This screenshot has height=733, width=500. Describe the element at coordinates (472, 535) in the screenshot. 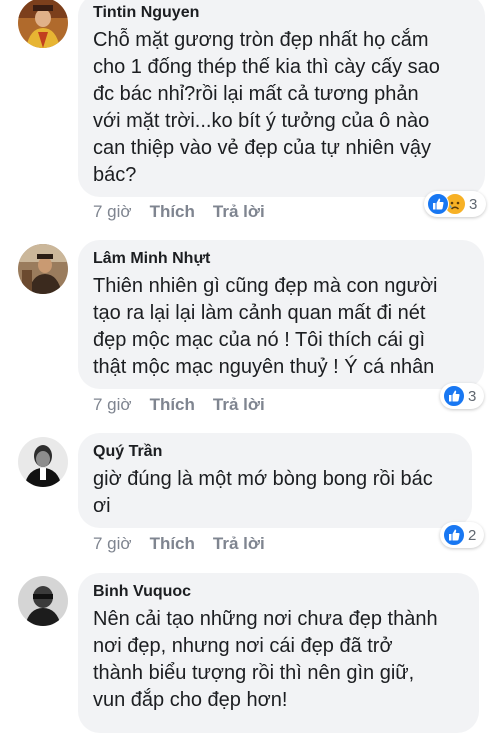

I see `reaction-count: 2` at that location.